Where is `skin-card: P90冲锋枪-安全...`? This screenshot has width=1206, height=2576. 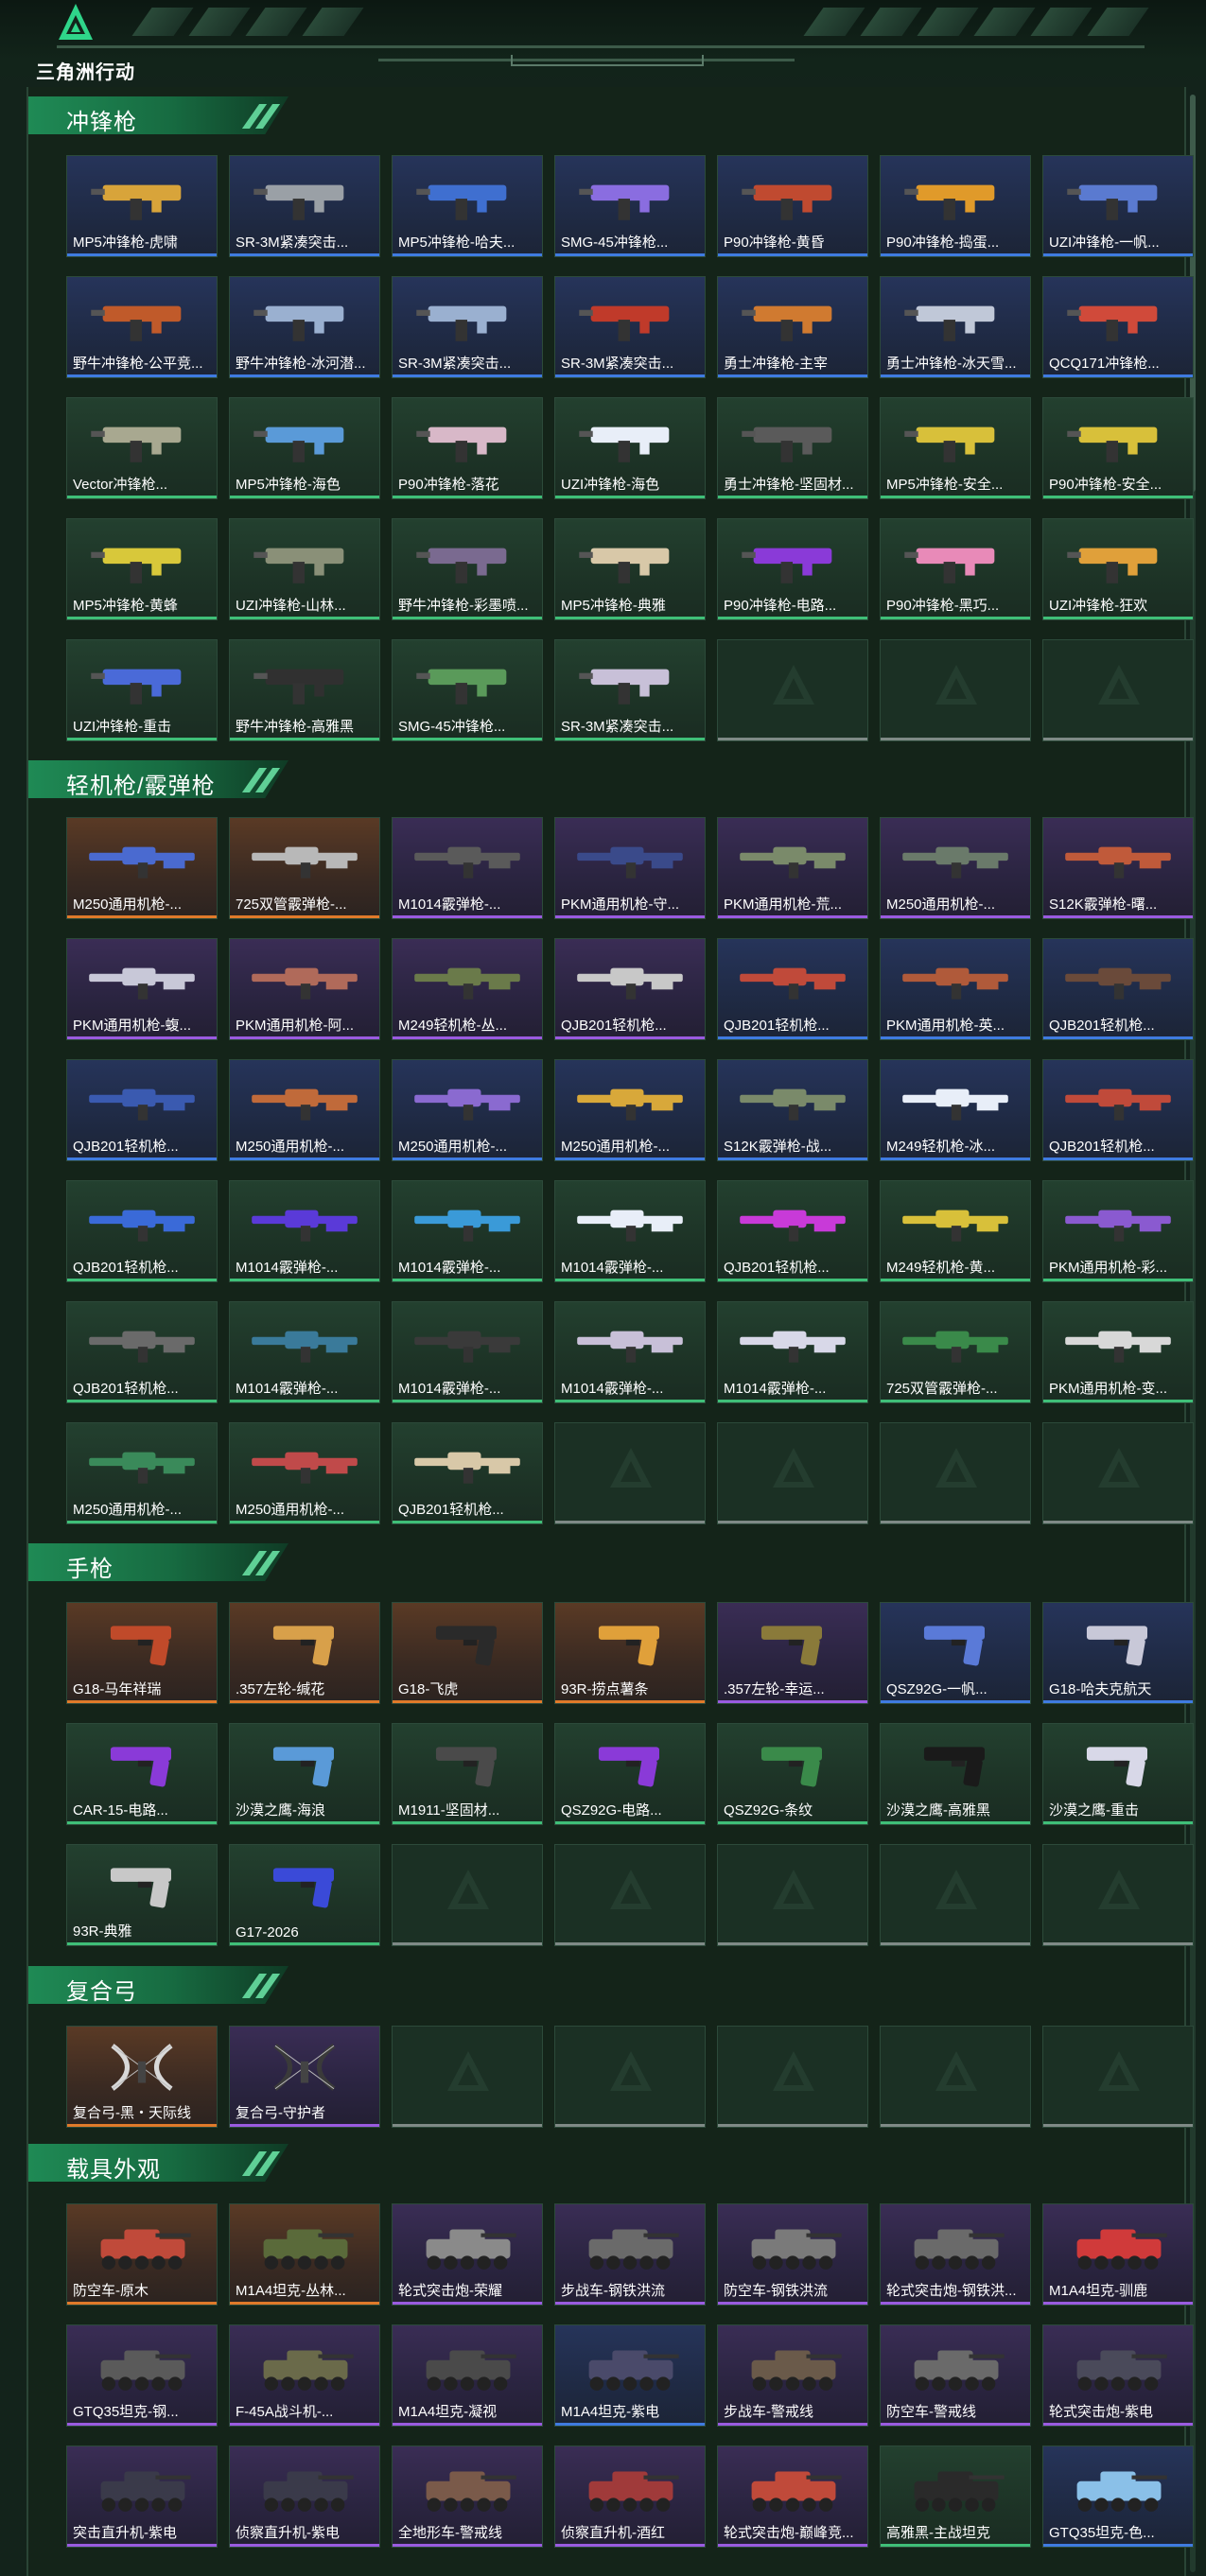 skin-card: P90冲锋枪-安全... is located at coordinates (1118, 448).